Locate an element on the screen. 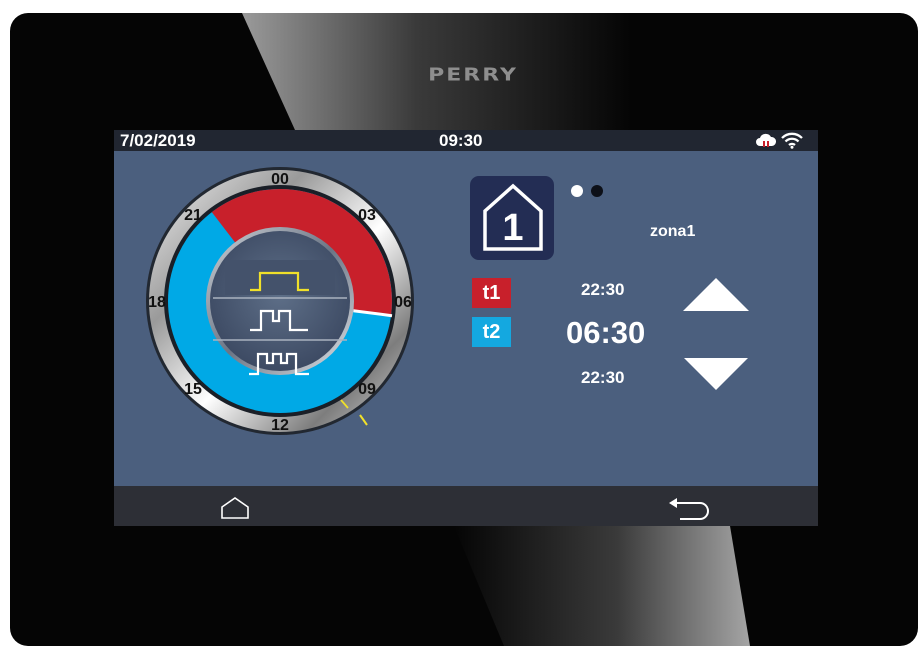  hour-label-00: 00 is located at coordinates (280, 179).